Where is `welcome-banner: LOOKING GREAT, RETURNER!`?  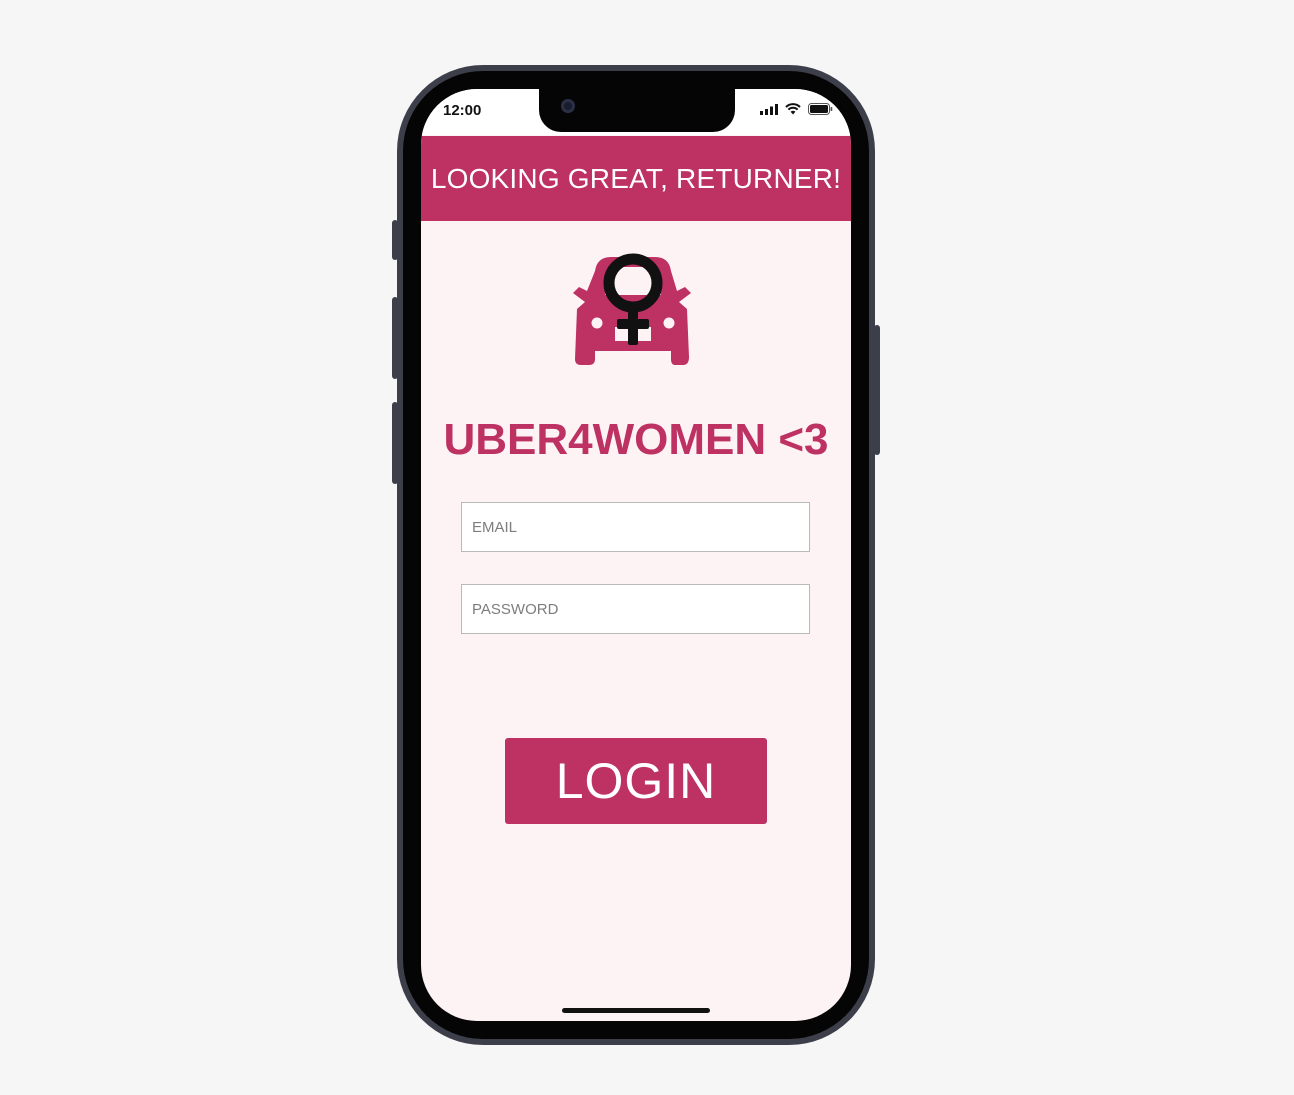
welcome-banner: LOOKING GREAT, RETURNER! is located at coordinates (636, 178).